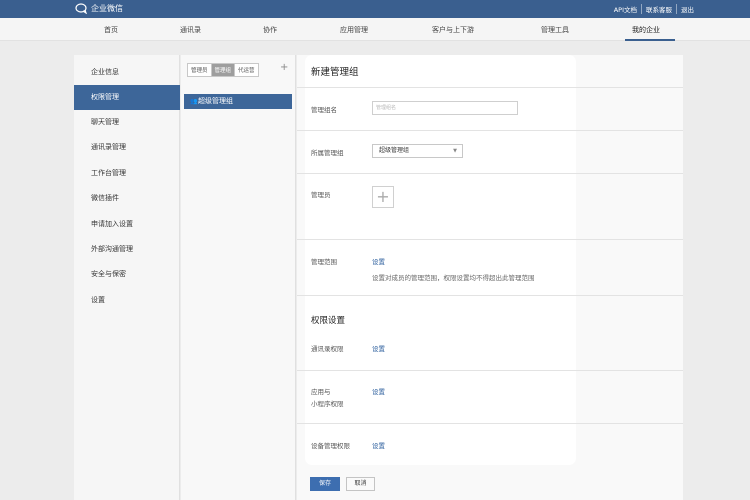 This screenshot has height=500, width=750. I want to click on add-admin-button: +, so click(383, 197).